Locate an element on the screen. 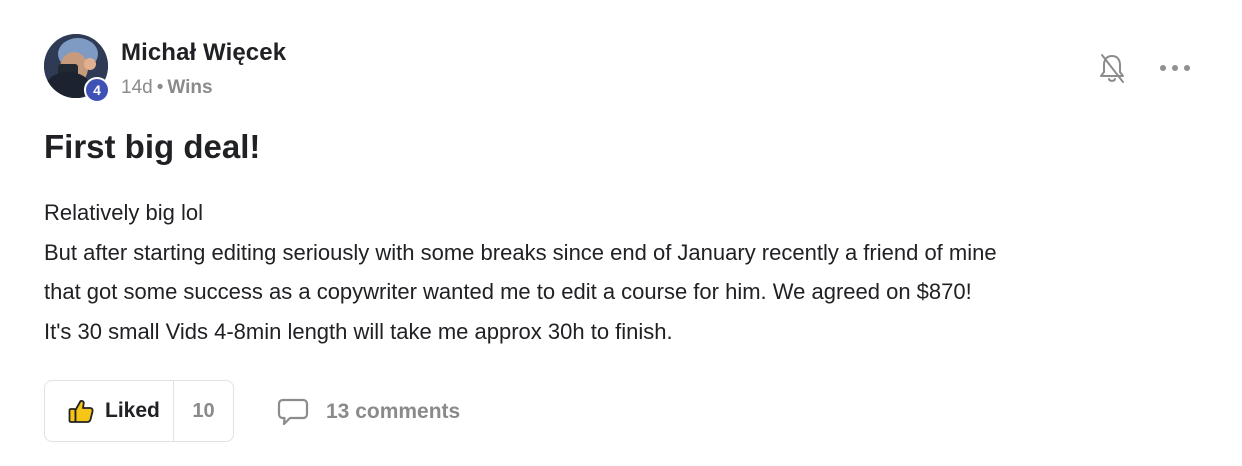 The width and height of the screenshot is (1242, 466). comments-button: 13 comments is located at coordinates (368, 412).